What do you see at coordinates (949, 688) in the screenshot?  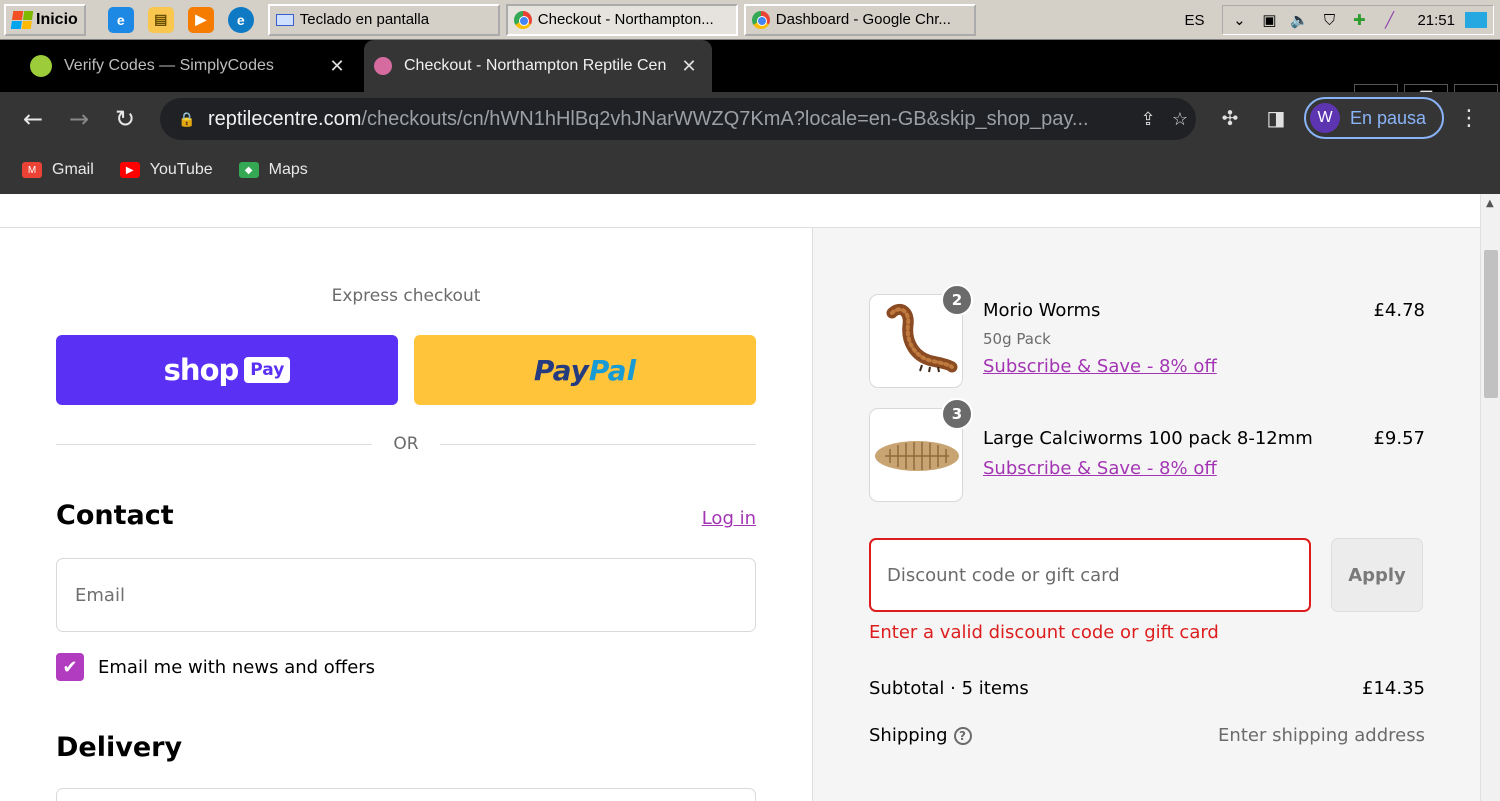 I see `subtotal-label: Subtotal · 5 items` at bounding box center [949, 688].